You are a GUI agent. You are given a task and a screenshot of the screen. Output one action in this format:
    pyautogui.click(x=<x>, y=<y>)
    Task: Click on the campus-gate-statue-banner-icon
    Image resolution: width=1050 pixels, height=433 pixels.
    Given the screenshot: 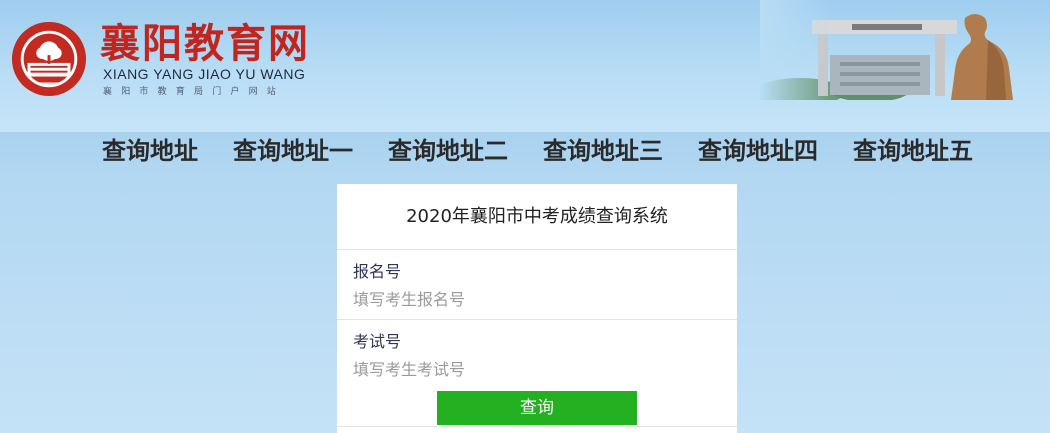 What is the action you would take?
    pyautogui.click(x=905, y=50)
    